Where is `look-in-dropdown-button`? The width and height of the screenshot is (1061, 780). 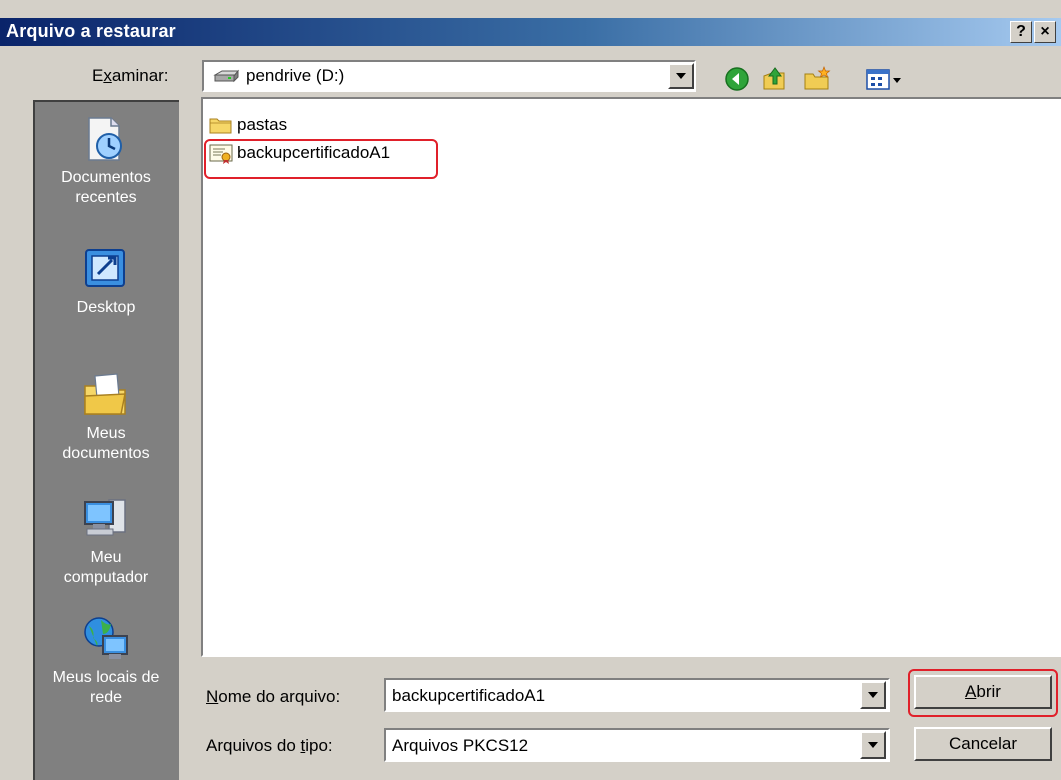
look-in-dropdown-button is located at coordinates (681, 76).